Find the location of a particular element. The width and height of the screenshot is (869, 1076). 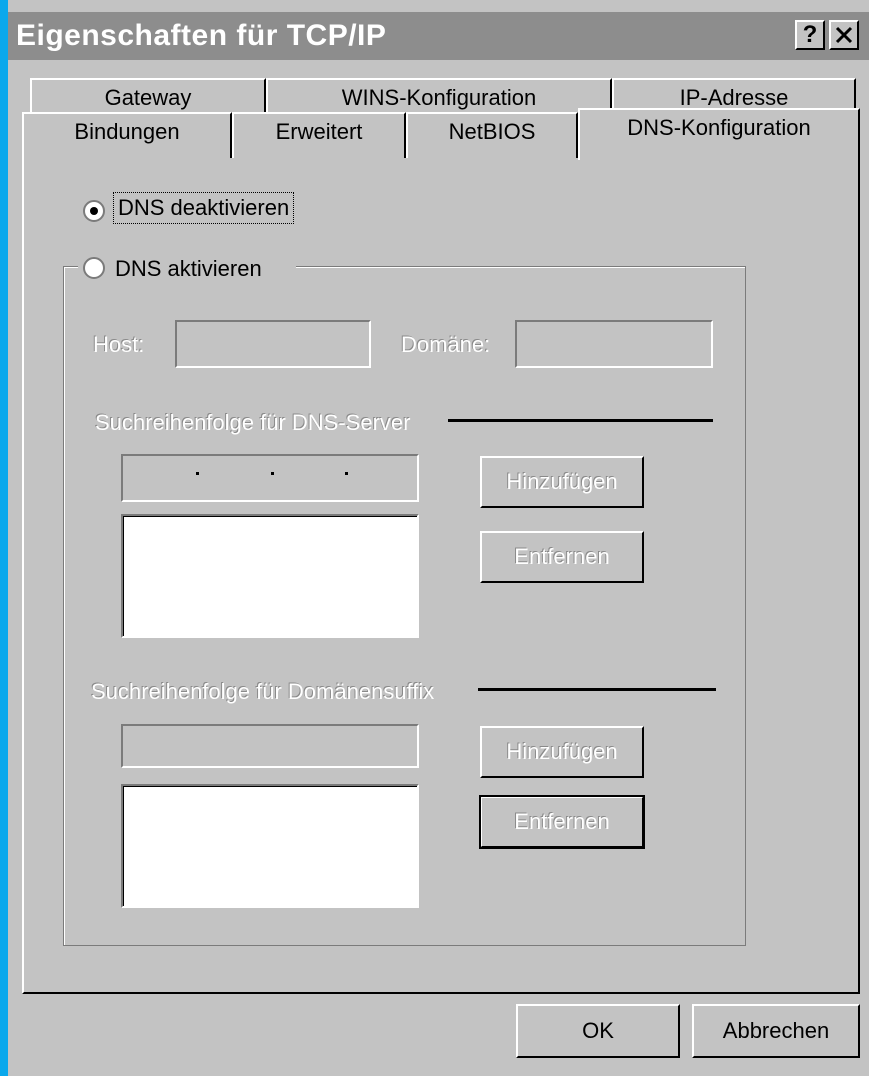

dns-server-add-button: Hinzufügen is located at coordinates (562, 482).